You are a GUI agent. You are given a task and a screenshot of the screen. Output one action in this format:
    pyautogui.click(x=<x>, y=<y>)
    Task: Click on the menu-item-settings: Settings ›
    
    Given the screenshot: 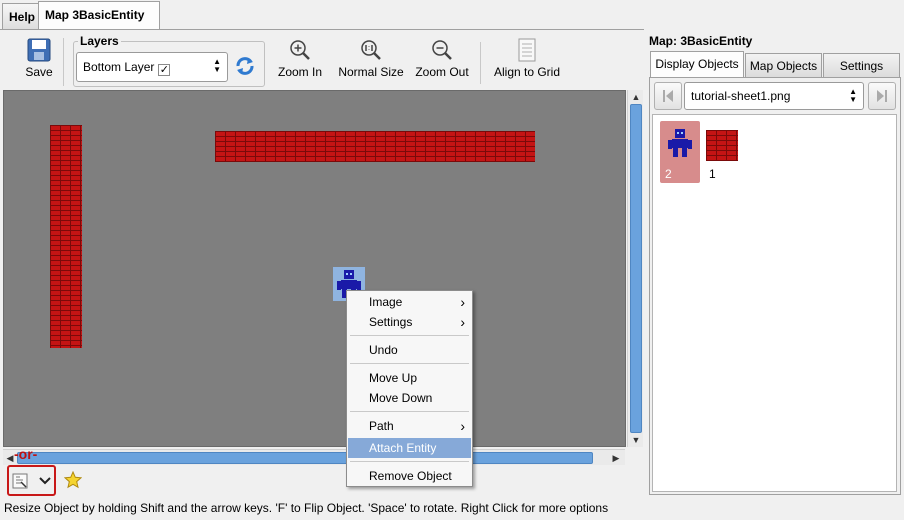 What is the action you would take?
    pyautogui.click(x=409, y=322)
    